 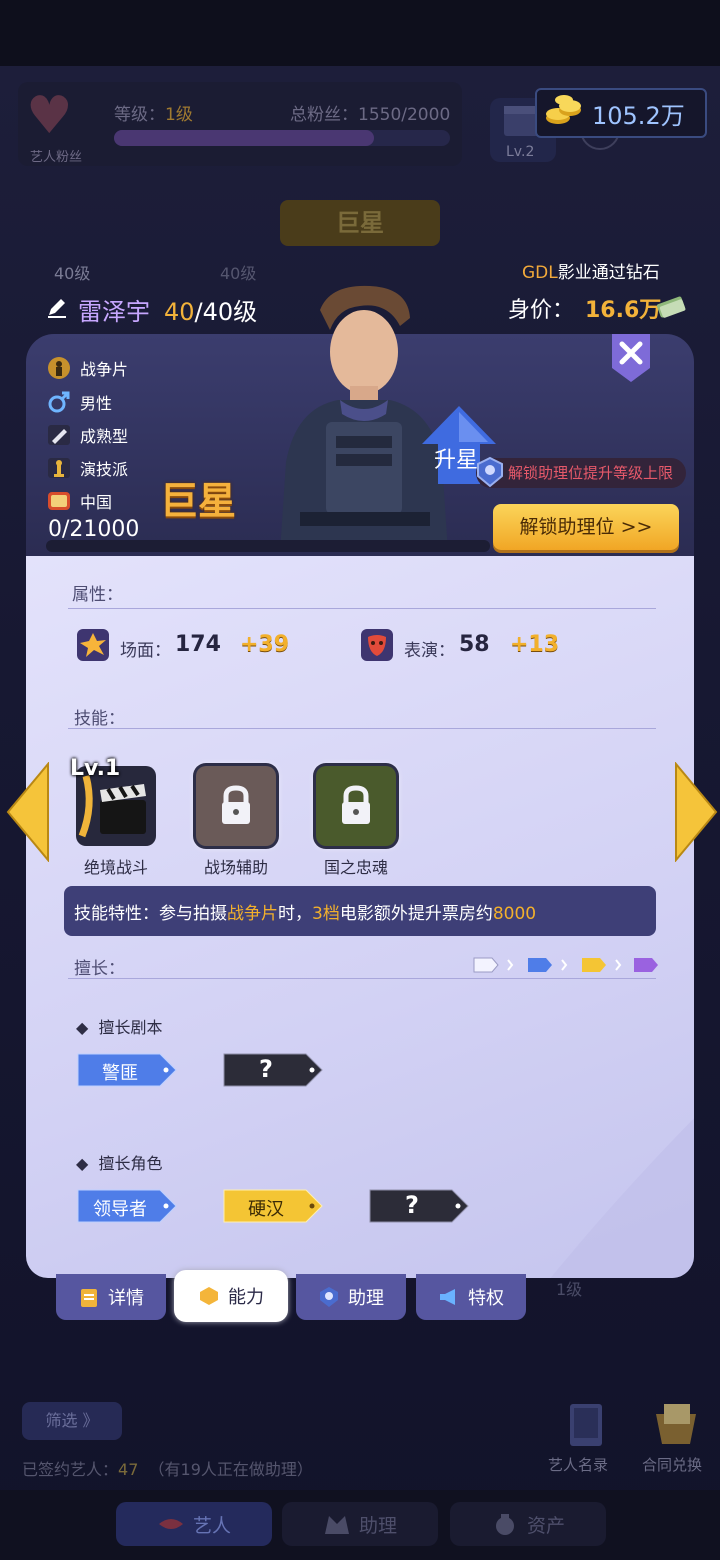 I want to click on role-tag-2-label: 硬汉, so click(x=266, y=1209).